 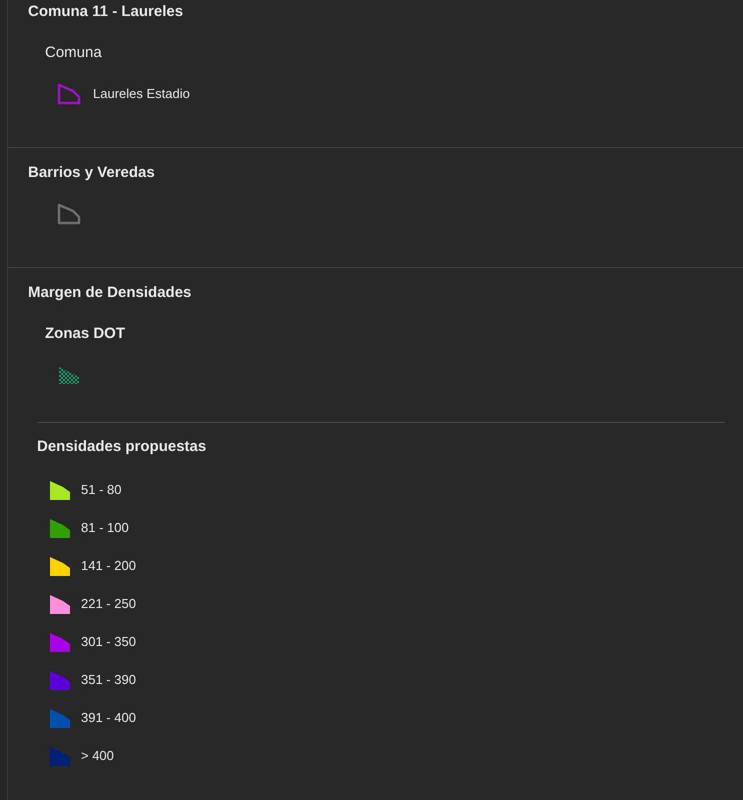 What do you see at coordinates (85, 334) in the screenshot?
I see `group-subtitle: Zonas DOT` at bounding box center [85, 334].